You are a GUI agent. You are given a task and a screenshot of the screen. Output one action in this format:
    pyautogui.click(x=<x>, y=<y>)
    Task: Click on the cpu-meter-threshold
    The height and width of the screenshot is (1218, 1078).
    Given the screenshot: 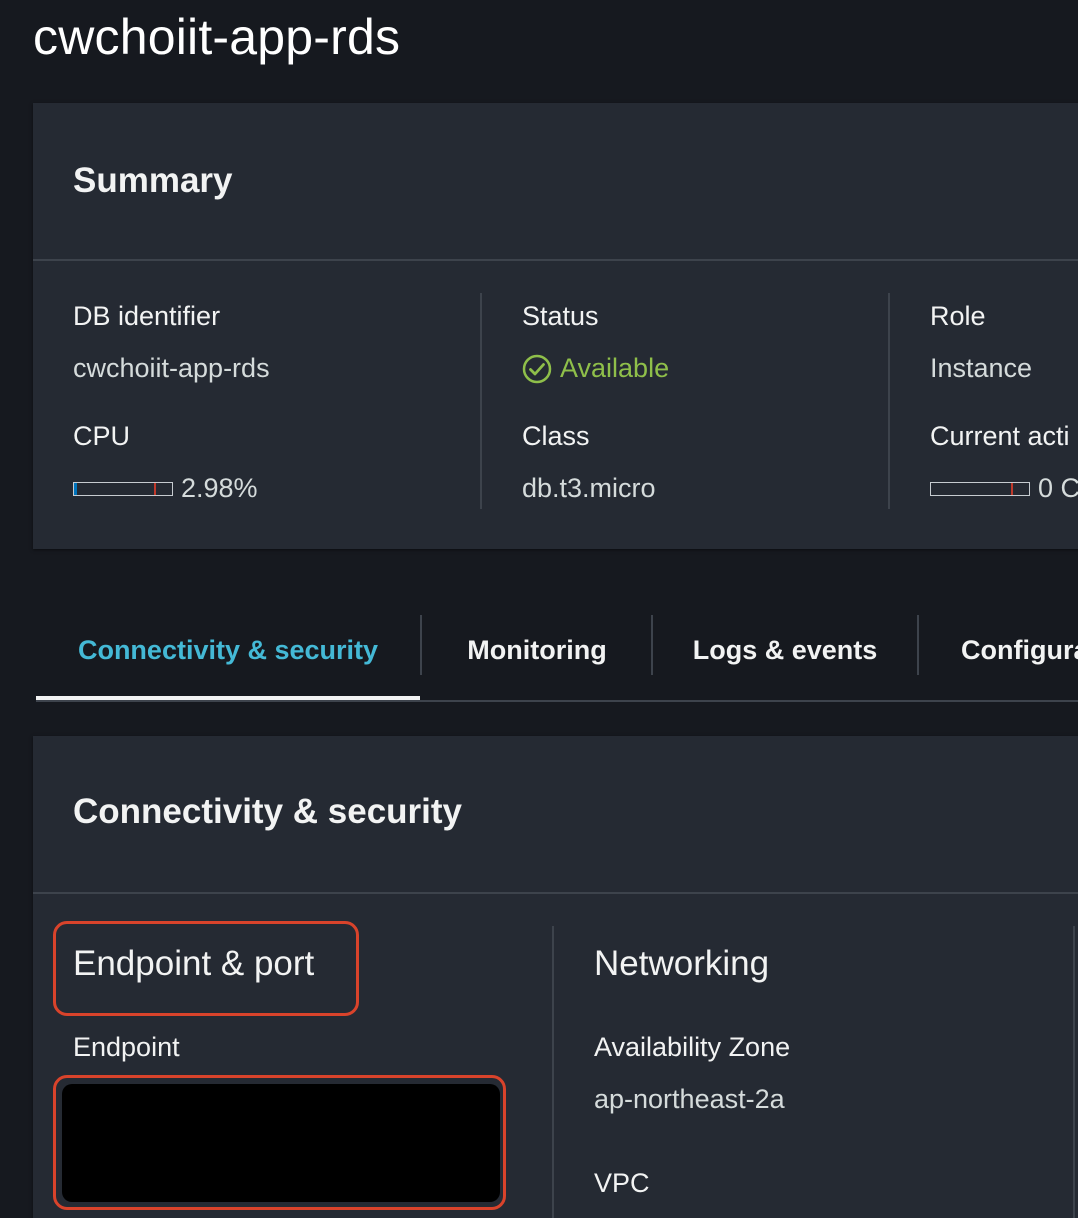 What is the action you would take?
    pyautogui.click(x=155, y=488)
    